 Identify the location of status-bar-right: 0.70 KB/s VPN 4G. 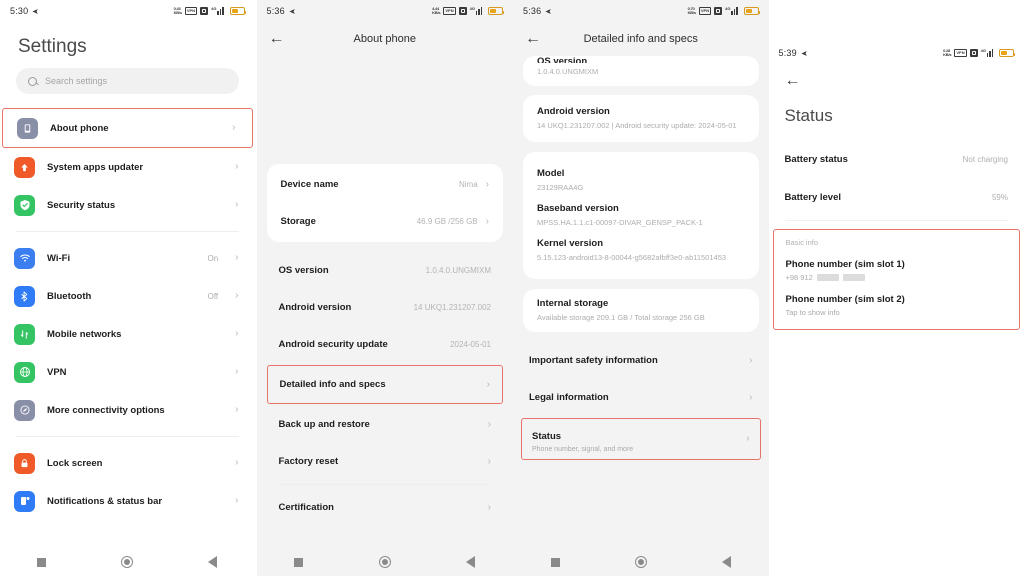
(724, 10).